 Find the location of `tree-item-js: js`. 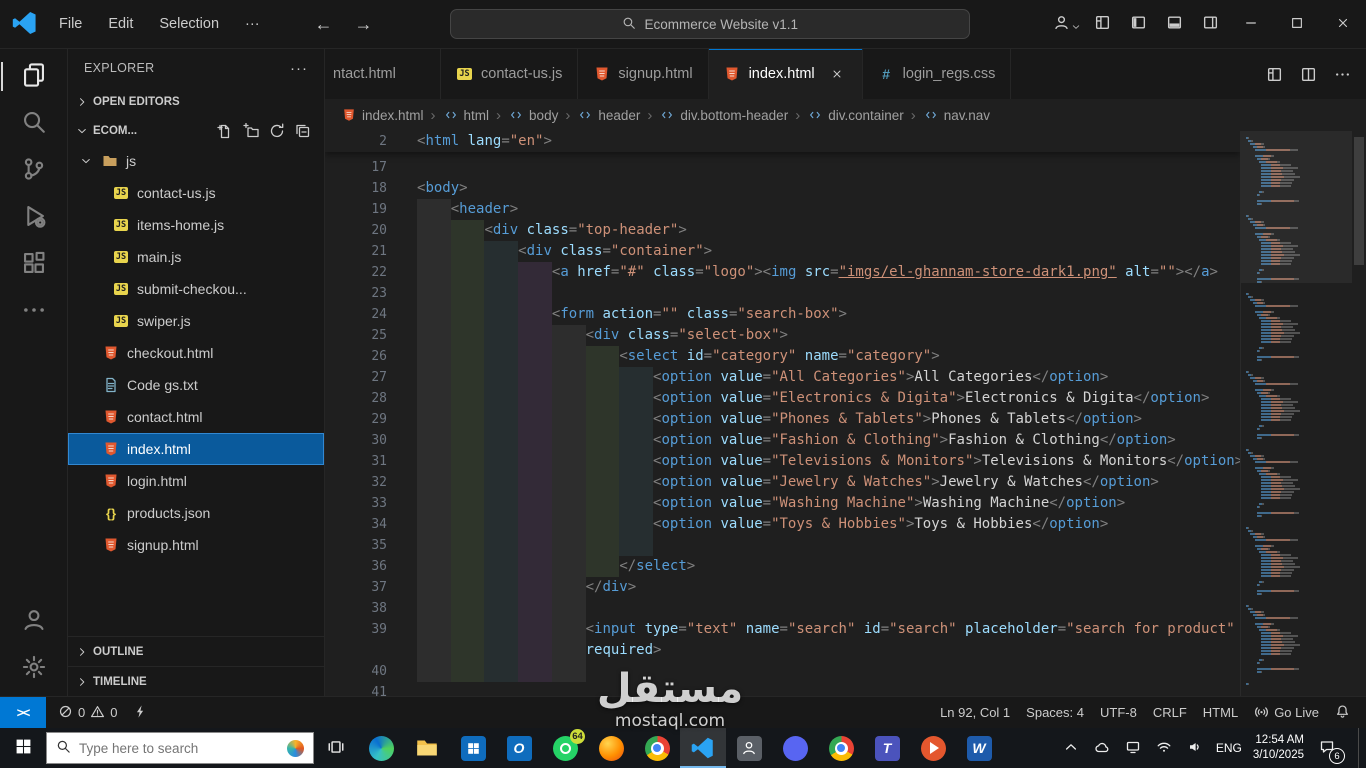

tree-item-js: js is located at coordinates (196, 161).